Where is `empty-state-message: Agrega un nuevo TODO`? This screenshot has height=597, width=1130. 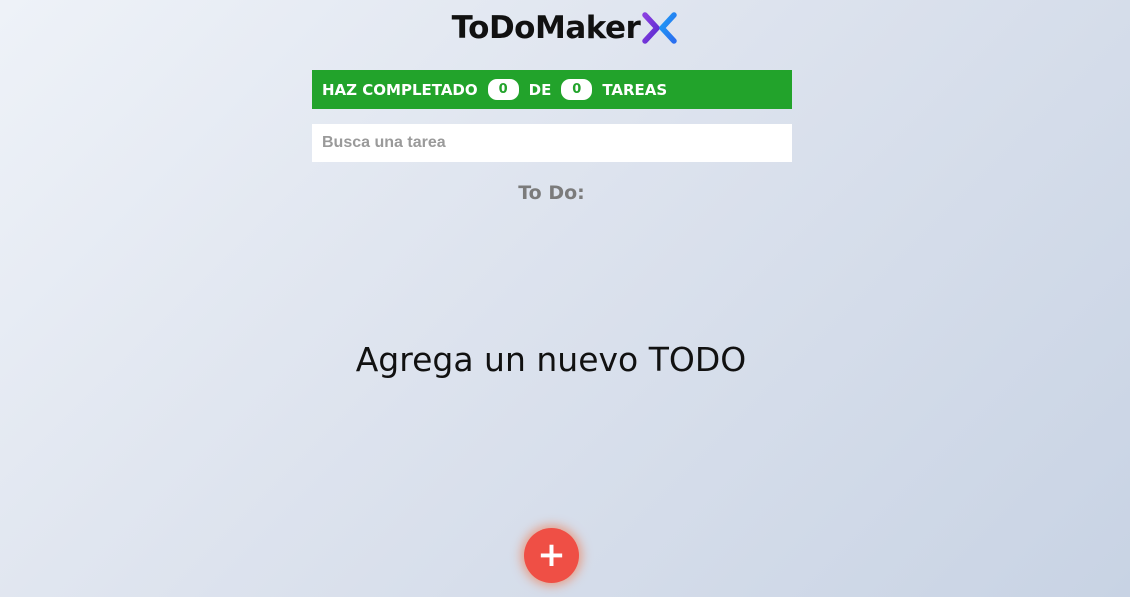 empty-state-message: Agrega un nuevo TODO is located at coordinates (551, 359).